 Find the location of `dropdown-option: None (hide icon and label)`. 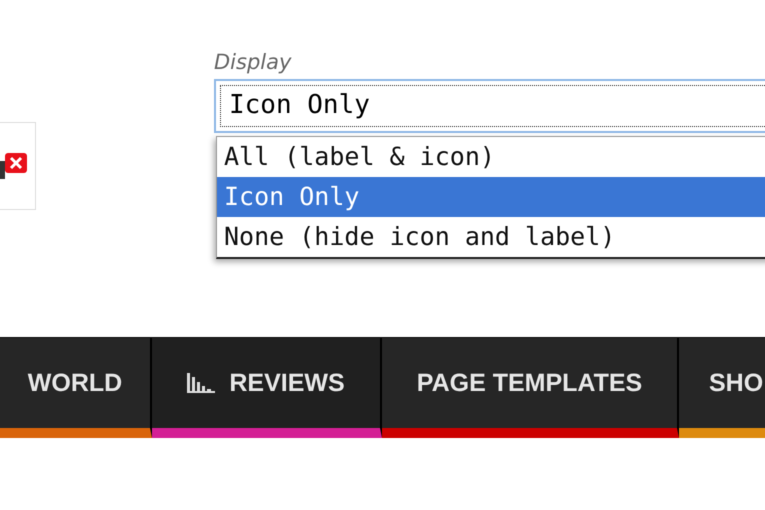

dropdown-option: None (hide icon and label) is located at coordinates (491, 237).